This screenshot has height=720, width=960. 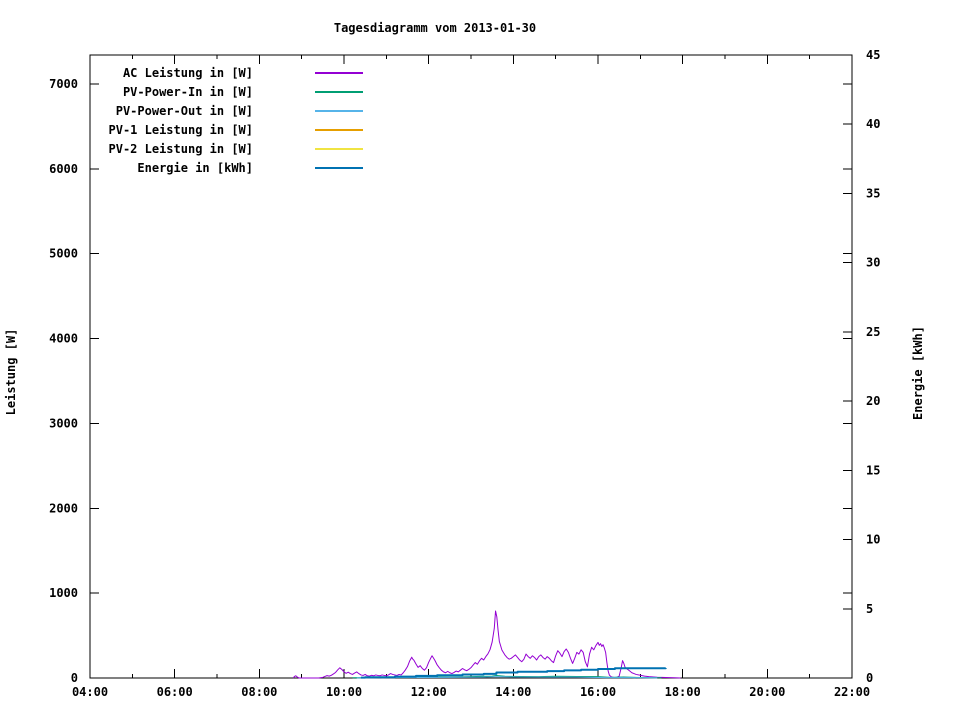 I want to click on y-left-tick-label: 1000, so click(x=63, y=593).